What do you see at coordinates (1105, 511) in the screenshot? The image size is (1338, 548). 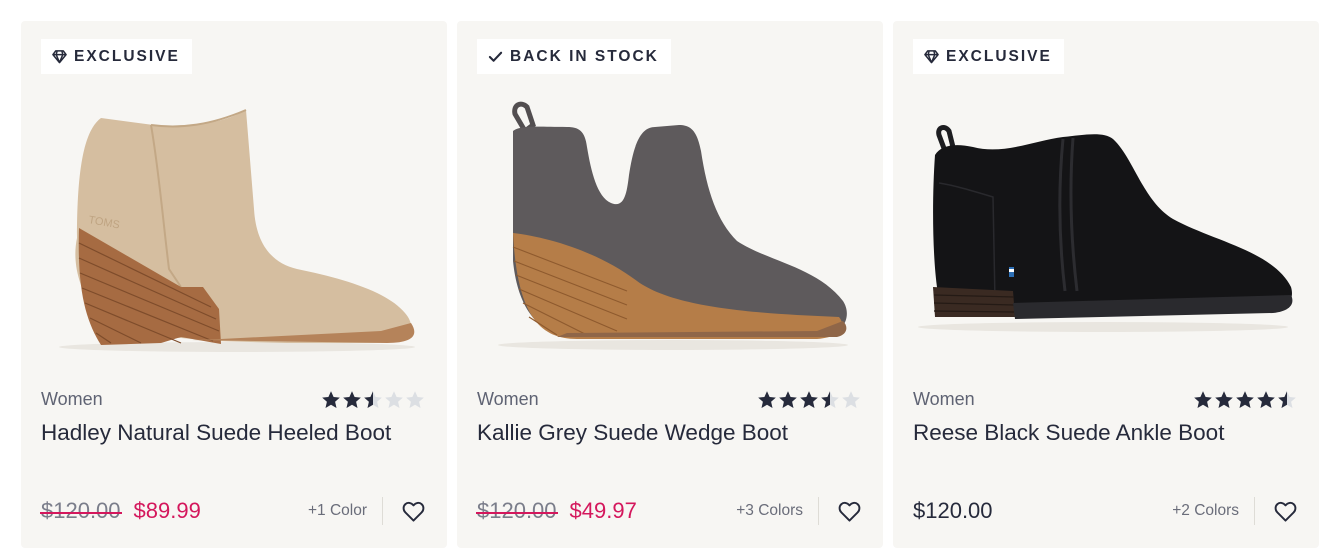 I see `price-row: $120.00 +2 Colors` at bounding box center [1105, 511].